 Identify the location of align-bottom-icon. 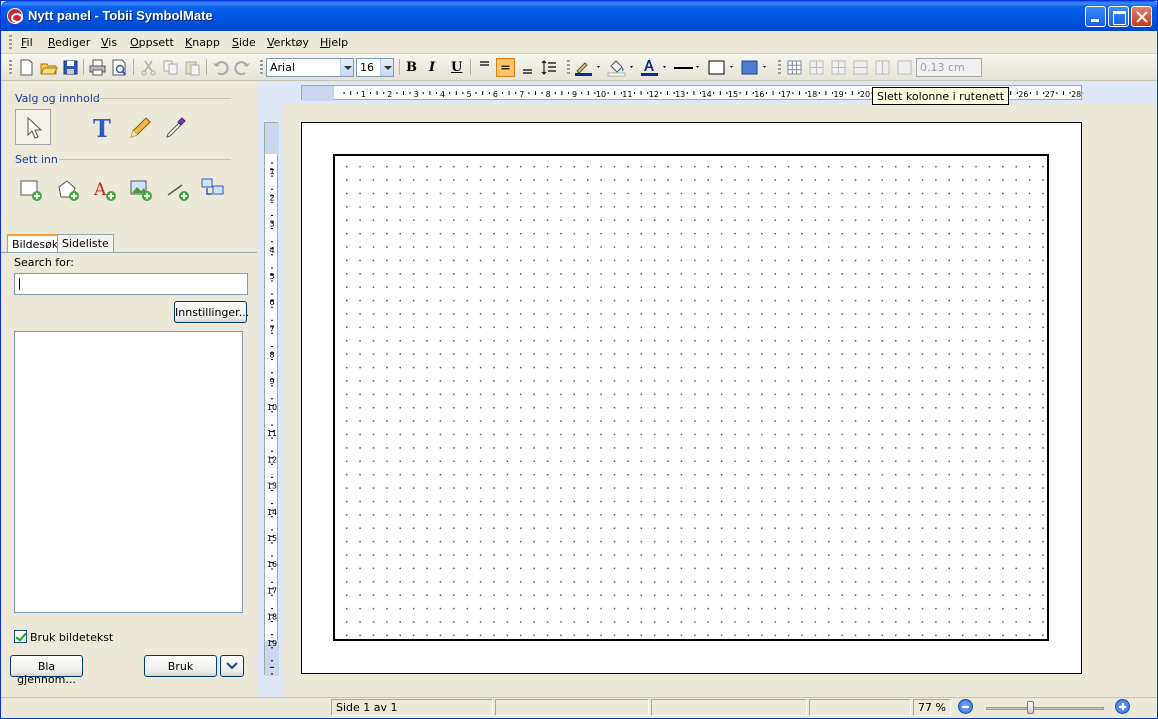
(527, 67).